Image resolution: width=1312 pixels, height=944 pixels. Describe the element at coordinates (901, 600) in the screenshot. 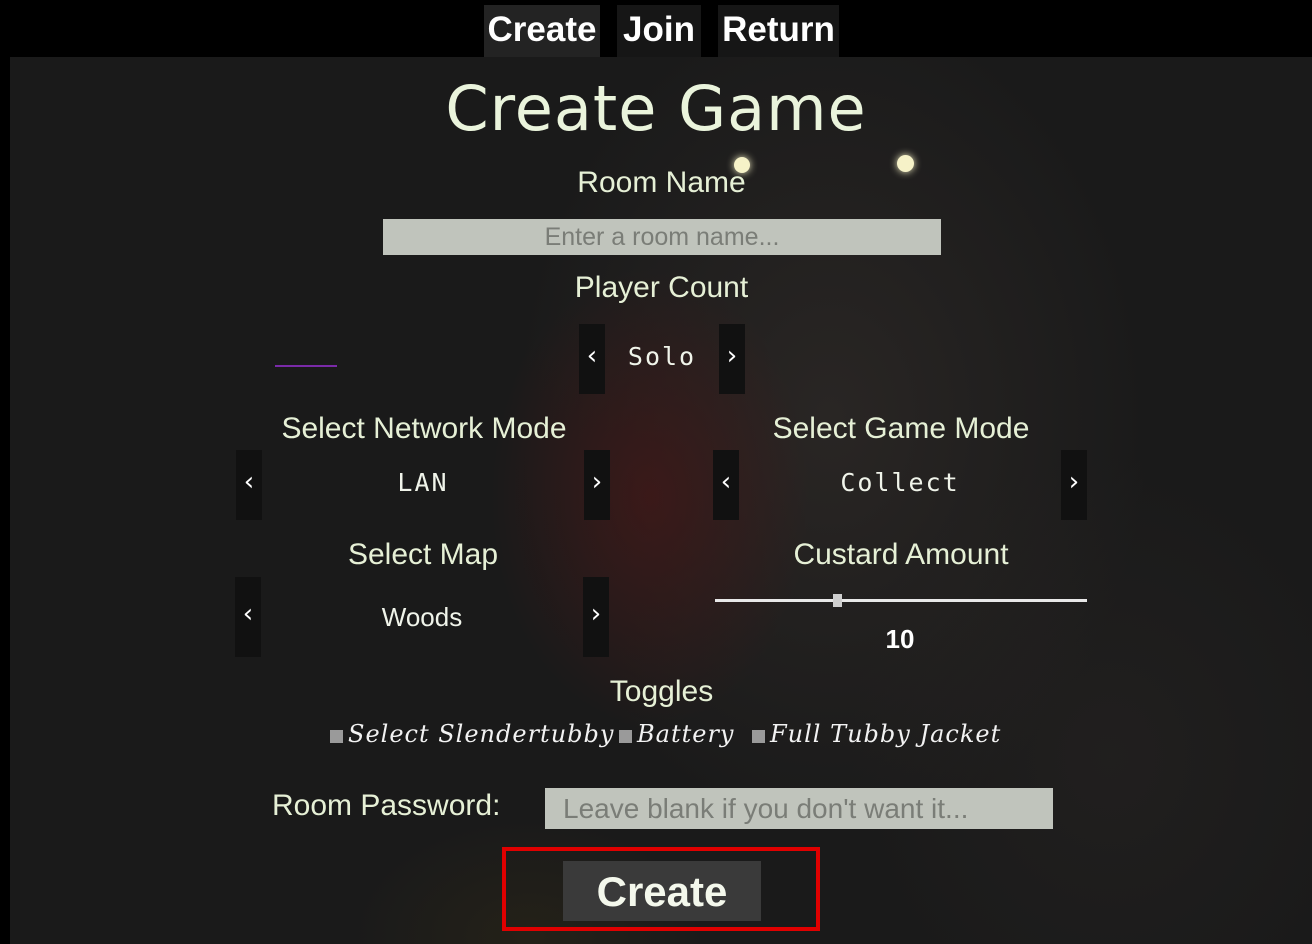

I see `custard-slider-track` at that location.